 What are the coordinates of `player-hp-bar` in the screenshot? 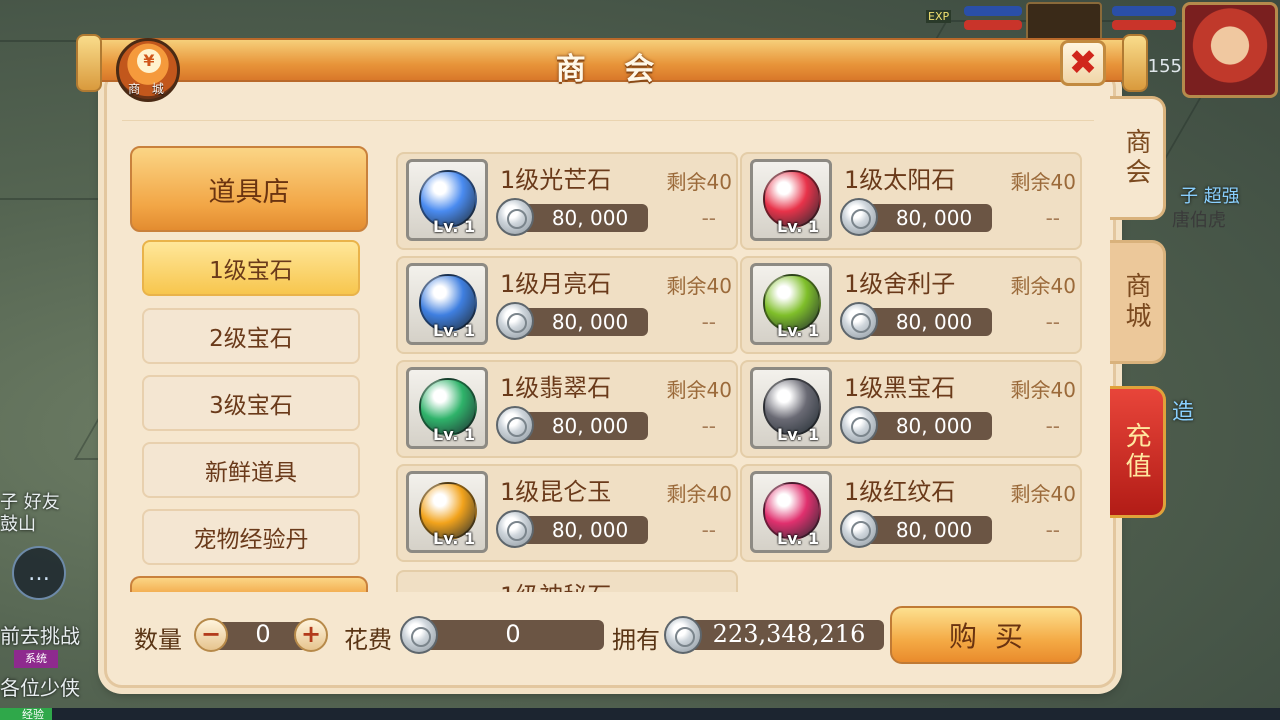 It's located at (1144, 25).